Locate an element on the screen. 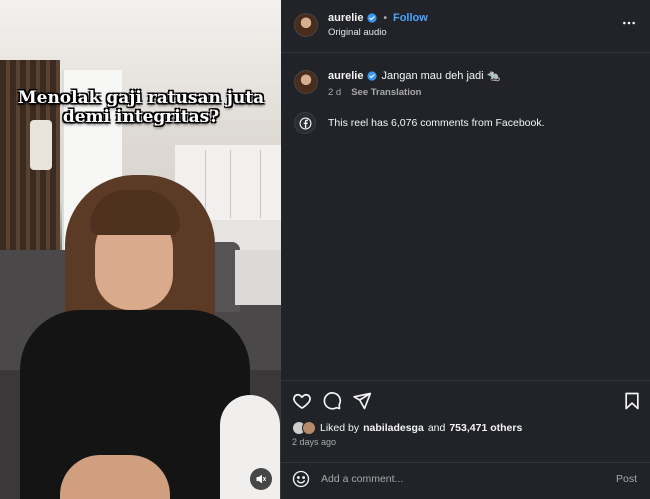  speaker-muted-icon is located at coordinates (261, 479).